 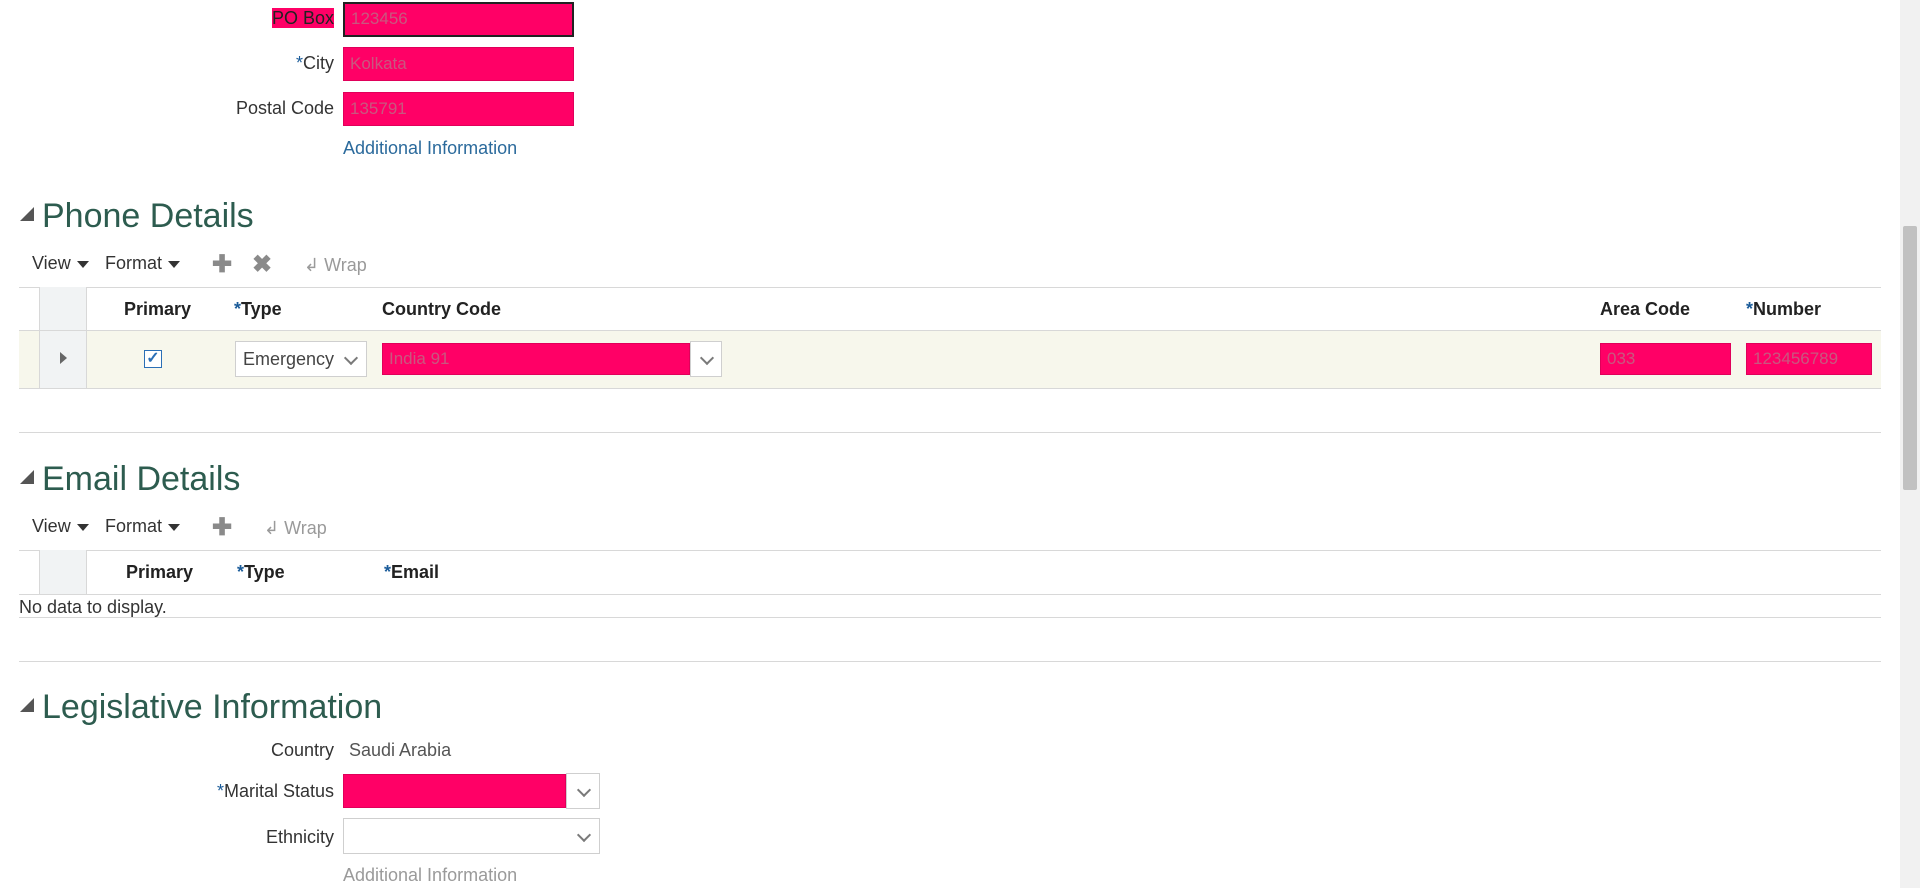 I want to click on phone-table-bottom-border, so click(x=950, y=388).